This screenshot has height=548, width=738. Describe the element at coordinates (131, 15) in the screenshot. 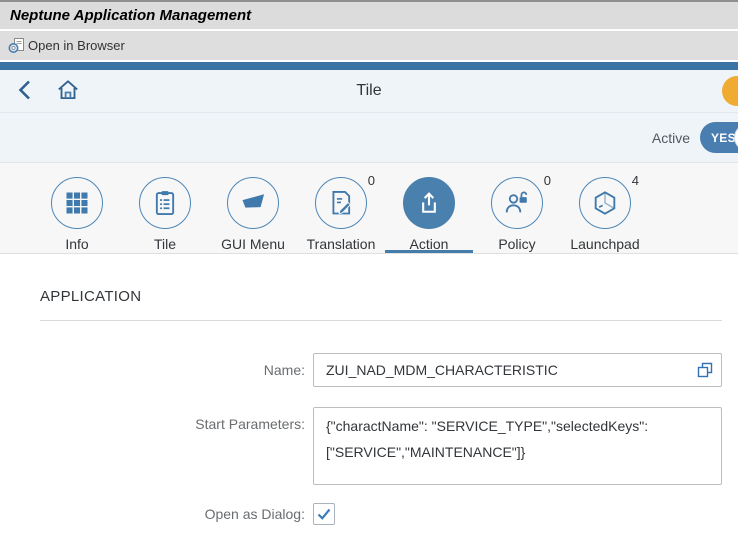

I see `window-title: Neptune Application Management` at that location.